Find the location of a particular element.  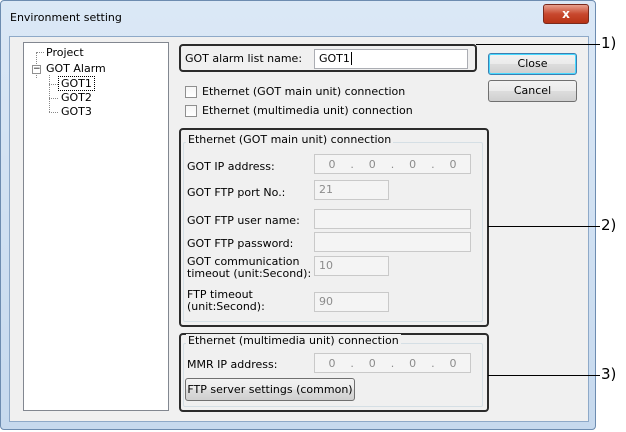

title-bar: Environment setting x is located at coordinates (298, 18).